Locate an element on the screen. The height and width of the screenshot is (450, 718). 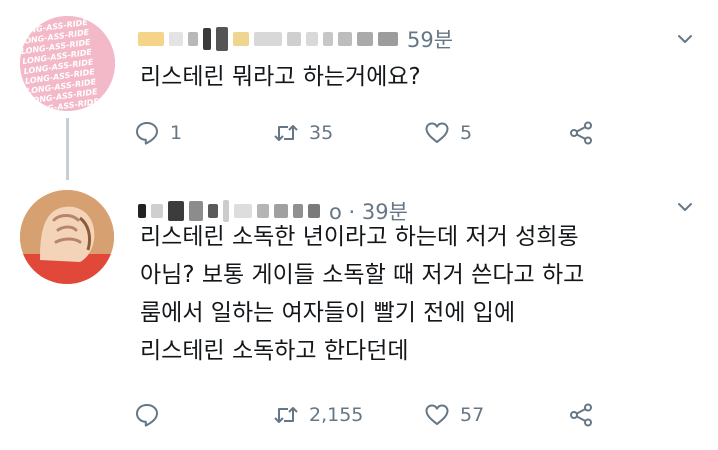
tweet-text-line: 리스테린 소독하고 한다던데 is located at coordinates (274, 351).